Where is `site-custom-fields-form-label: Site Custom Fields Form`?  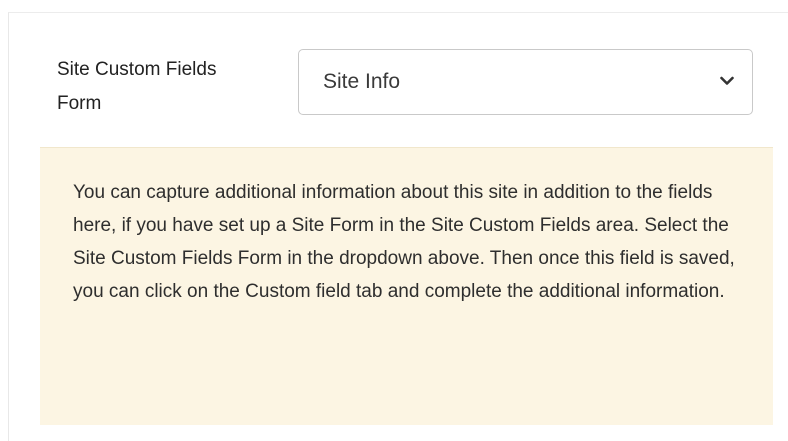 site-custom-fields-form-label: Site Custom Fields Form is located at coordinates (137, 86).